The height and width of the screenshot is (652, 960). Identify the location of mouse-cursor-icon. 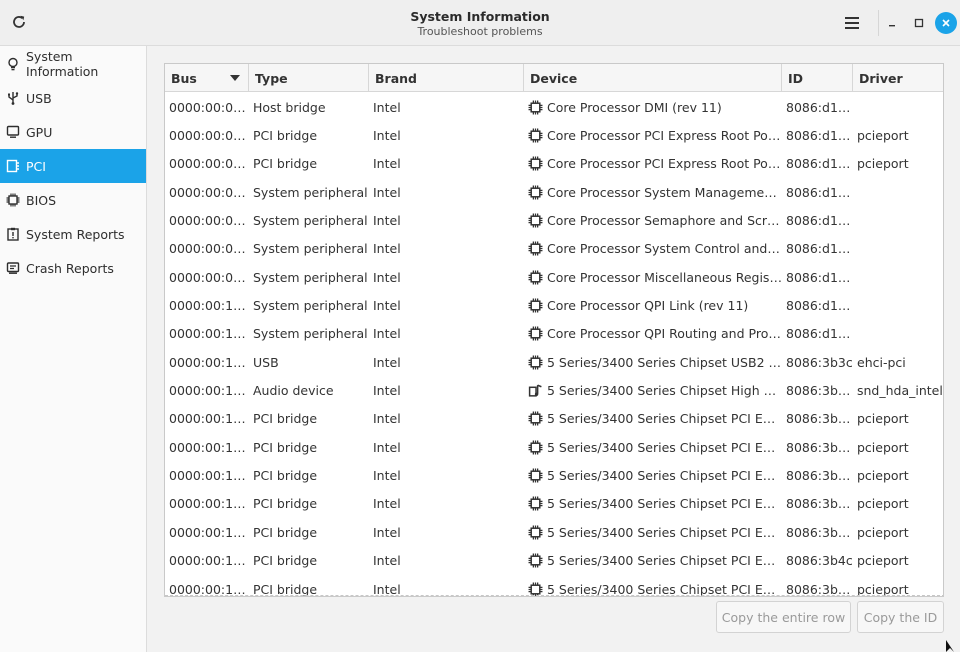
(950, 646).